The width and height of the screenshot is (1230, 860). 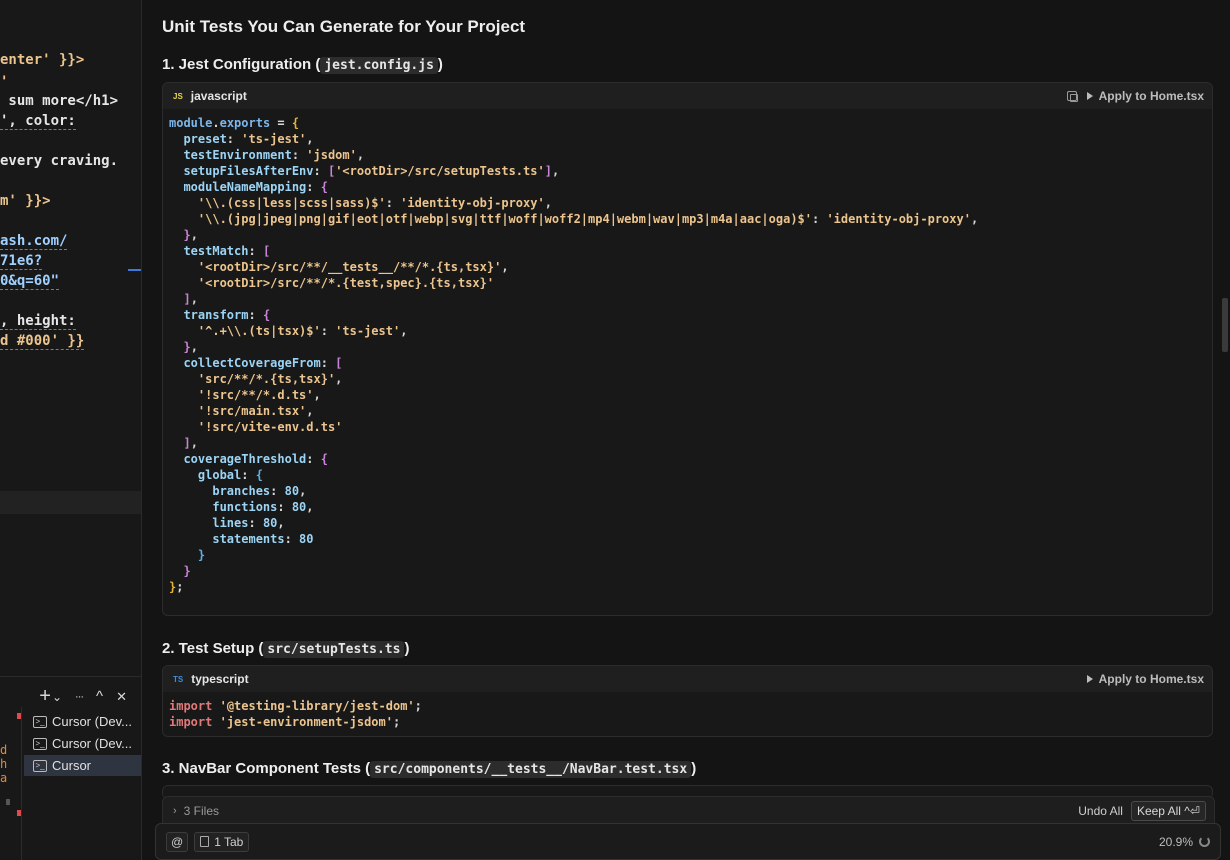 What do you see at coordinates (209, 523) in the screenshot?
I see `code-token: lines` at bounding box center [209, 523].